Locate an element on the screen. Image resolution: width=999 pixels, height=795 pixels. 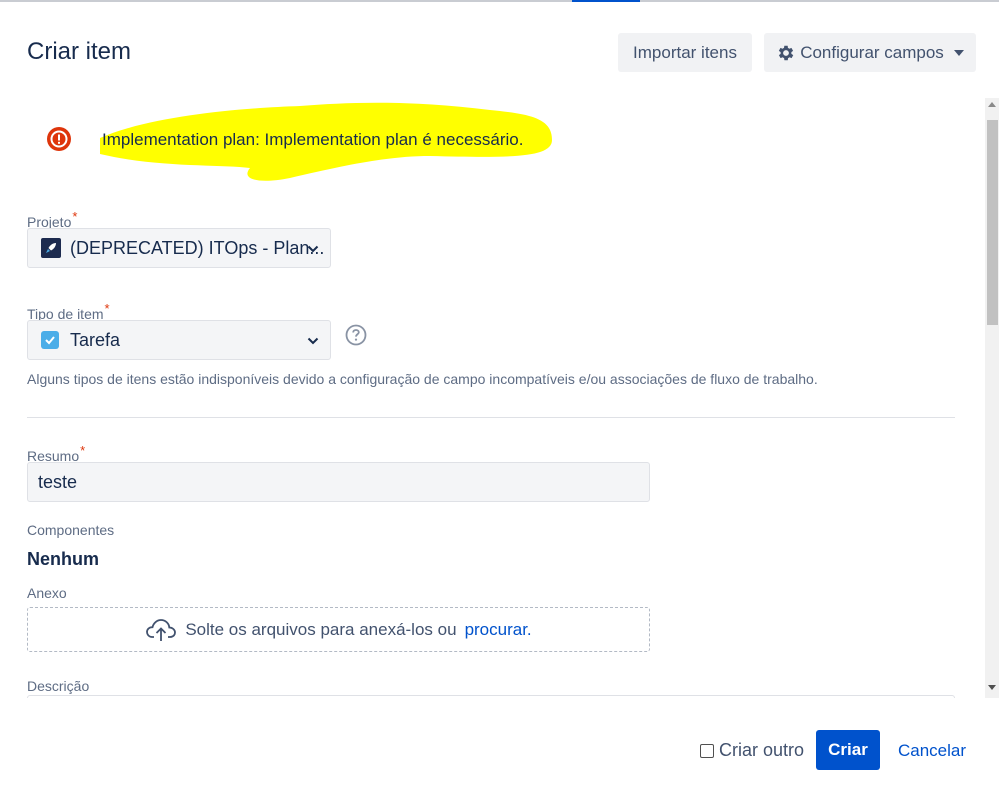
create-another-checkbox is located at coordinates (707, 750).